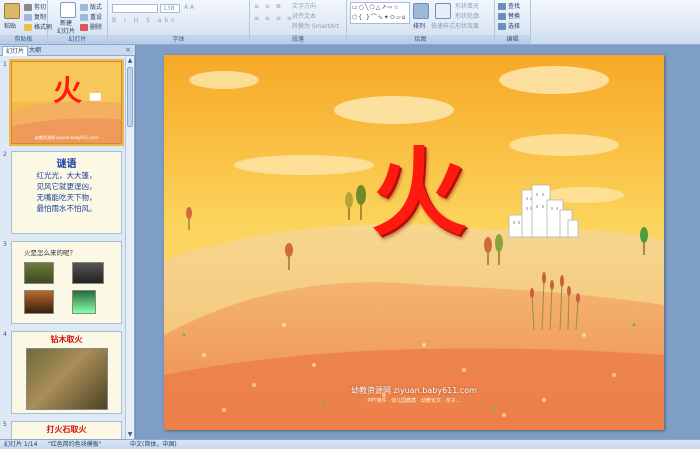  What do you see at coordinates (419, 25) in the screenshot?
I see `arrange-button: 排列` at bounding box center [419, 25].